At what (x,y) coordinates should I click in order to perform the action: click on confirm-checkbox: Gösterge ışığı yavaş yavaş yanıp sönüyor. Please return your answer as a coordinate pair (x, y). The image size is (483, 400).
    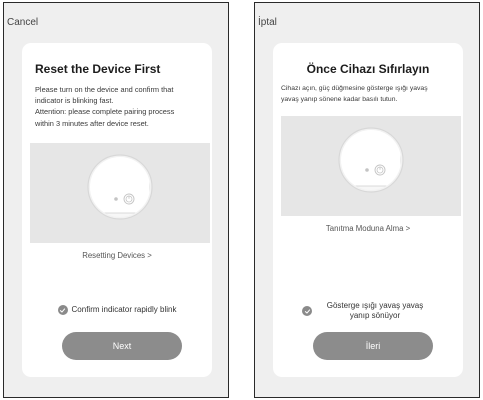
    Looking at the image, I should click on (368, 311).